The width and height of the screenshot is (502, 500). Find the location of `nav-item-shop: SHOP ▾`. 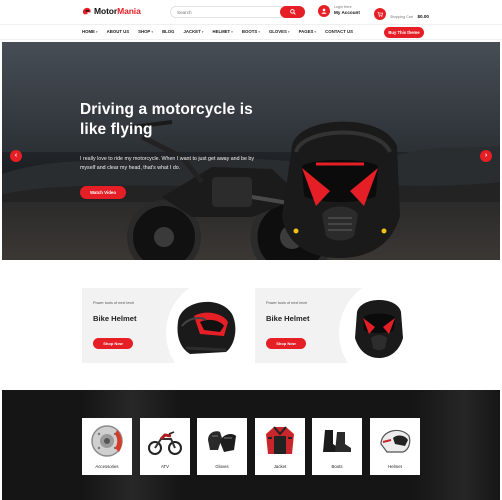

nav-item-shop: SHOP ▾ is located at coordinates (145, 31).